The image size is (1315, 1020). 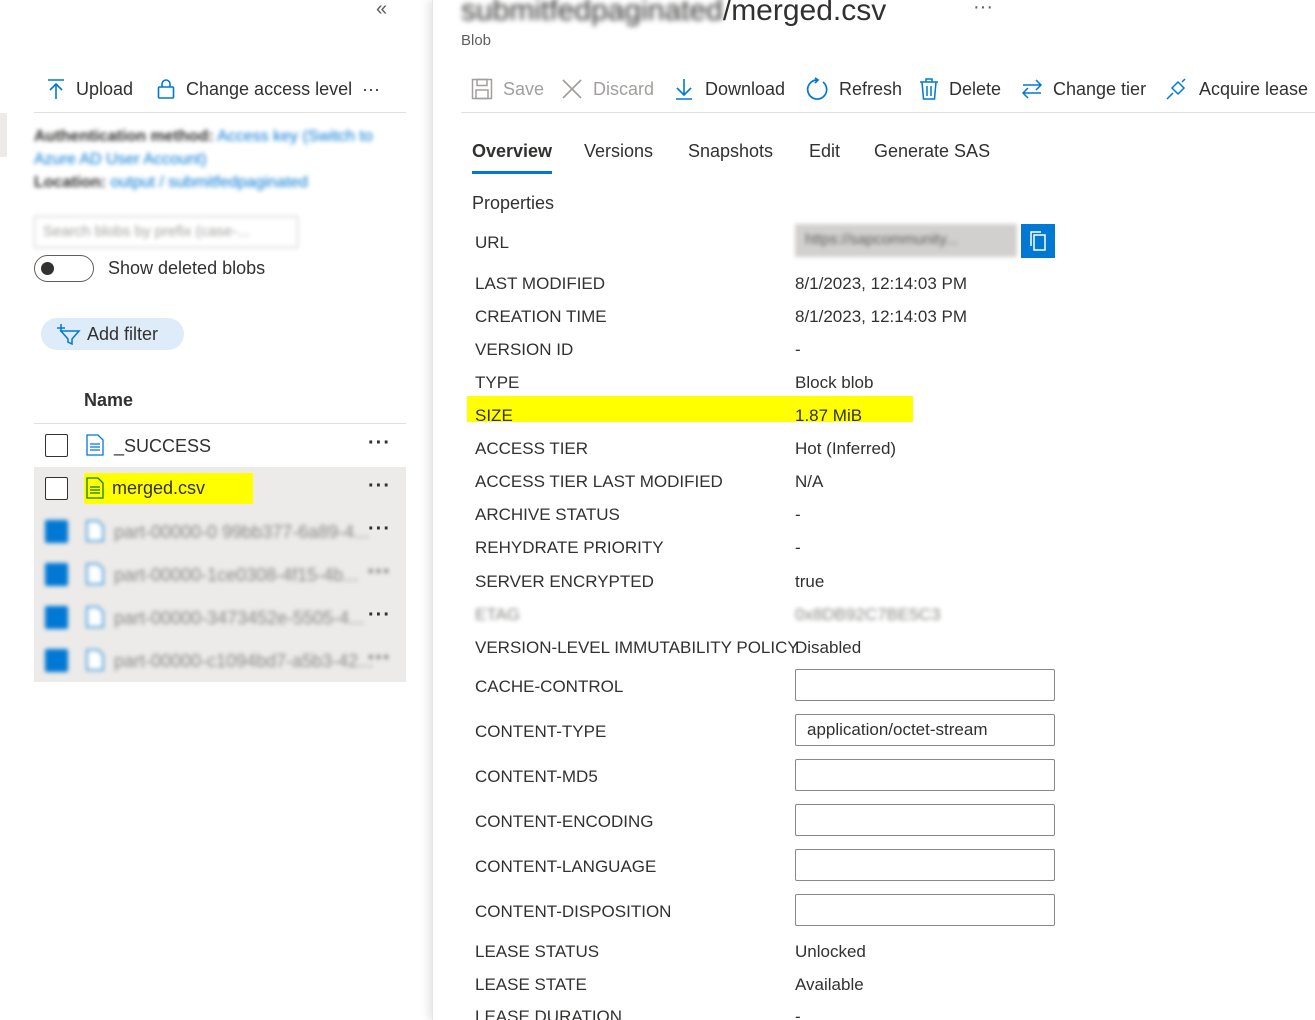 What do you see at coordinates (925, 865) in the screenshot?
I see `content-language-input` at bounding box center [925, 865].